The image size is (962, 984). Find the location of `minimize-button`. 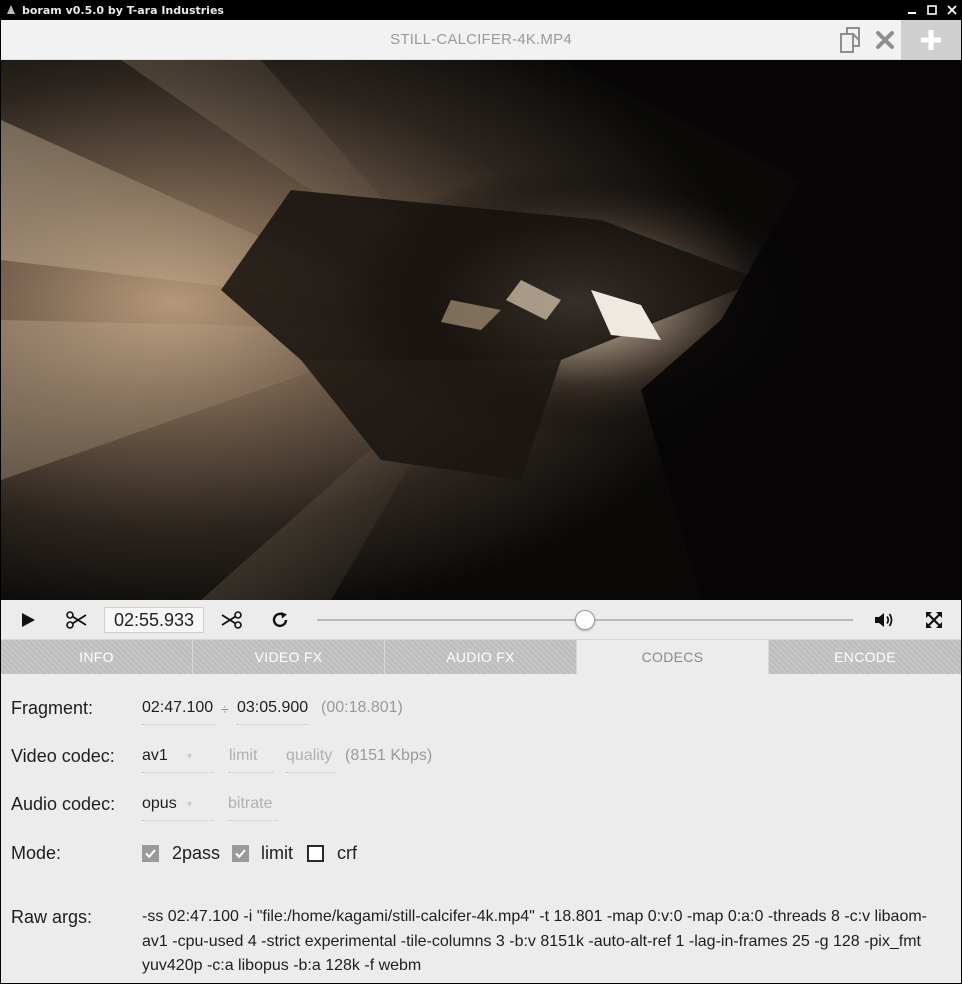

minimize-button is located at coordinates (912, 10).